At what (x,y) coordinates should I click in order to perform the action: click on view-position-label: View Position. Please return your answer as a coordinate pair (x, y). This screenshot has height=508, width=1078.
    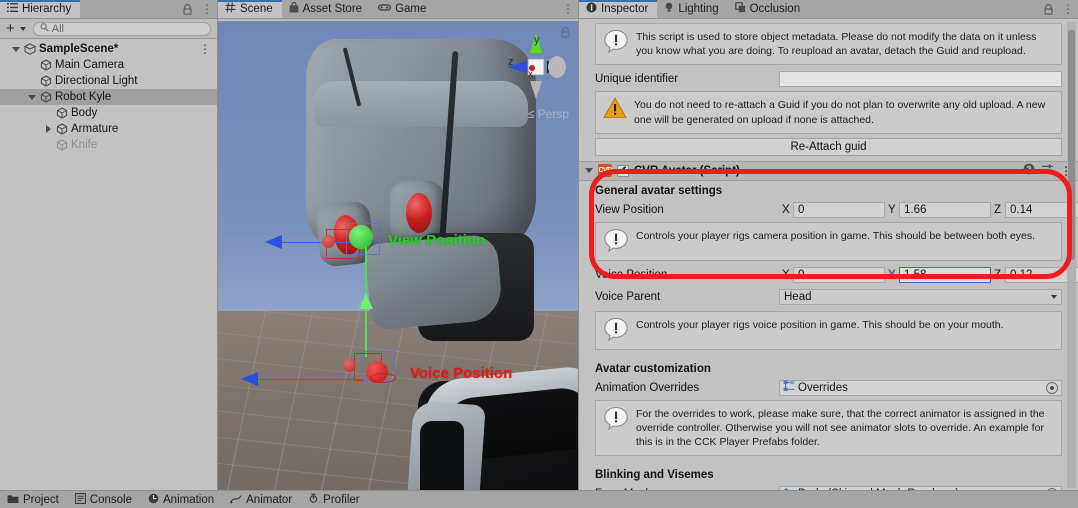
    Looking at the image, I should click on (629, 209).